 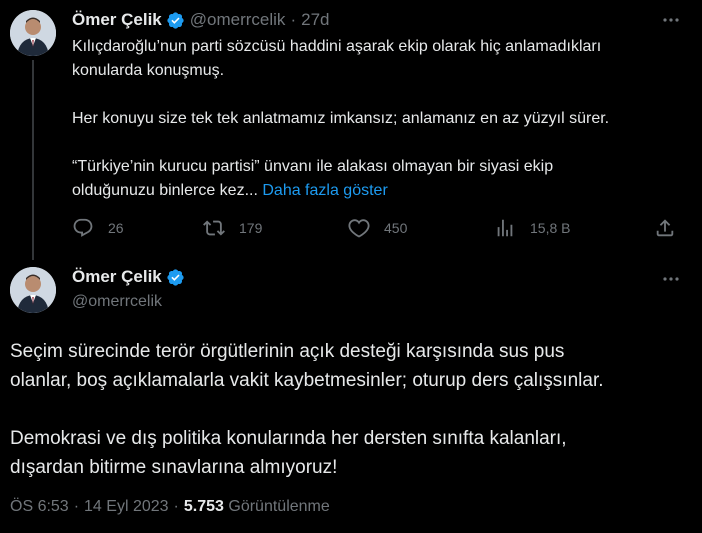 I want to click on views-count: 15,8 B, so click(x=550, y=228).